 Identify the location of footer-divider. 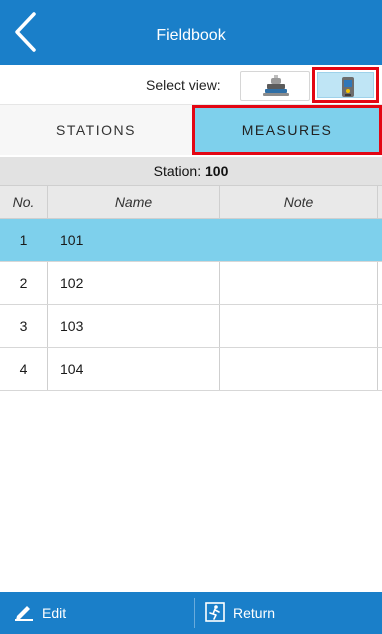
(194, 613).